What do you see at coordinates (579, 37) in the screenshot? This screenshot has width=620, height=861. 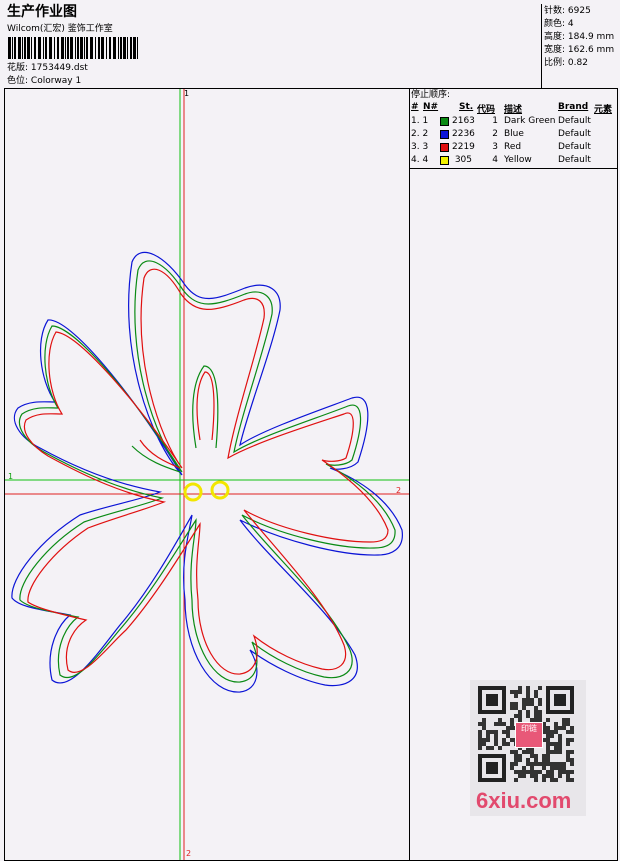 I see `height-row: 高度: 184.9 mm` at bounding box center [579, 37].